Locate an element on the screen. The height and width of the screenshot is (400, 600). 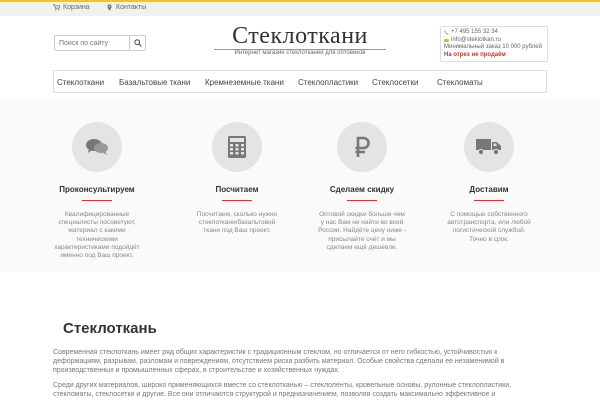
feature-title: Доставим is located at coordinates (489, 189).